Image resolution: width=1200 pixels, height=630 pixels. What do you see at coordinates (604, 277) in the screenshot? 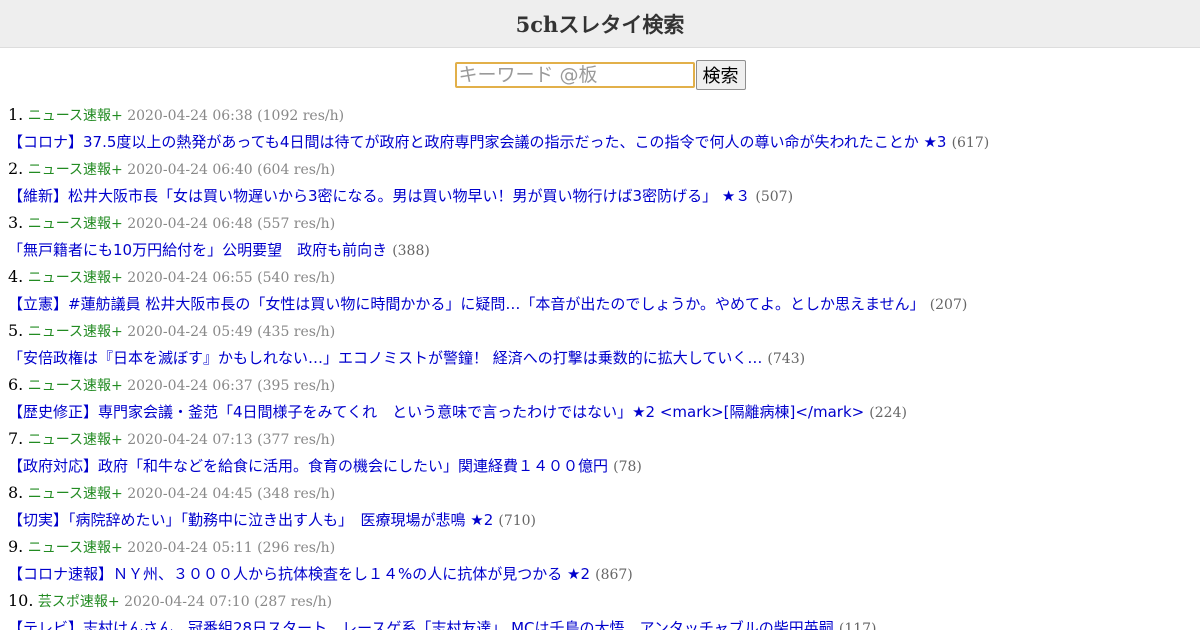
I see `thread-meta: 4. ニュース速報+ 2020-04-24 06:55 (540 res/h)` at bounding box center [604, 277].